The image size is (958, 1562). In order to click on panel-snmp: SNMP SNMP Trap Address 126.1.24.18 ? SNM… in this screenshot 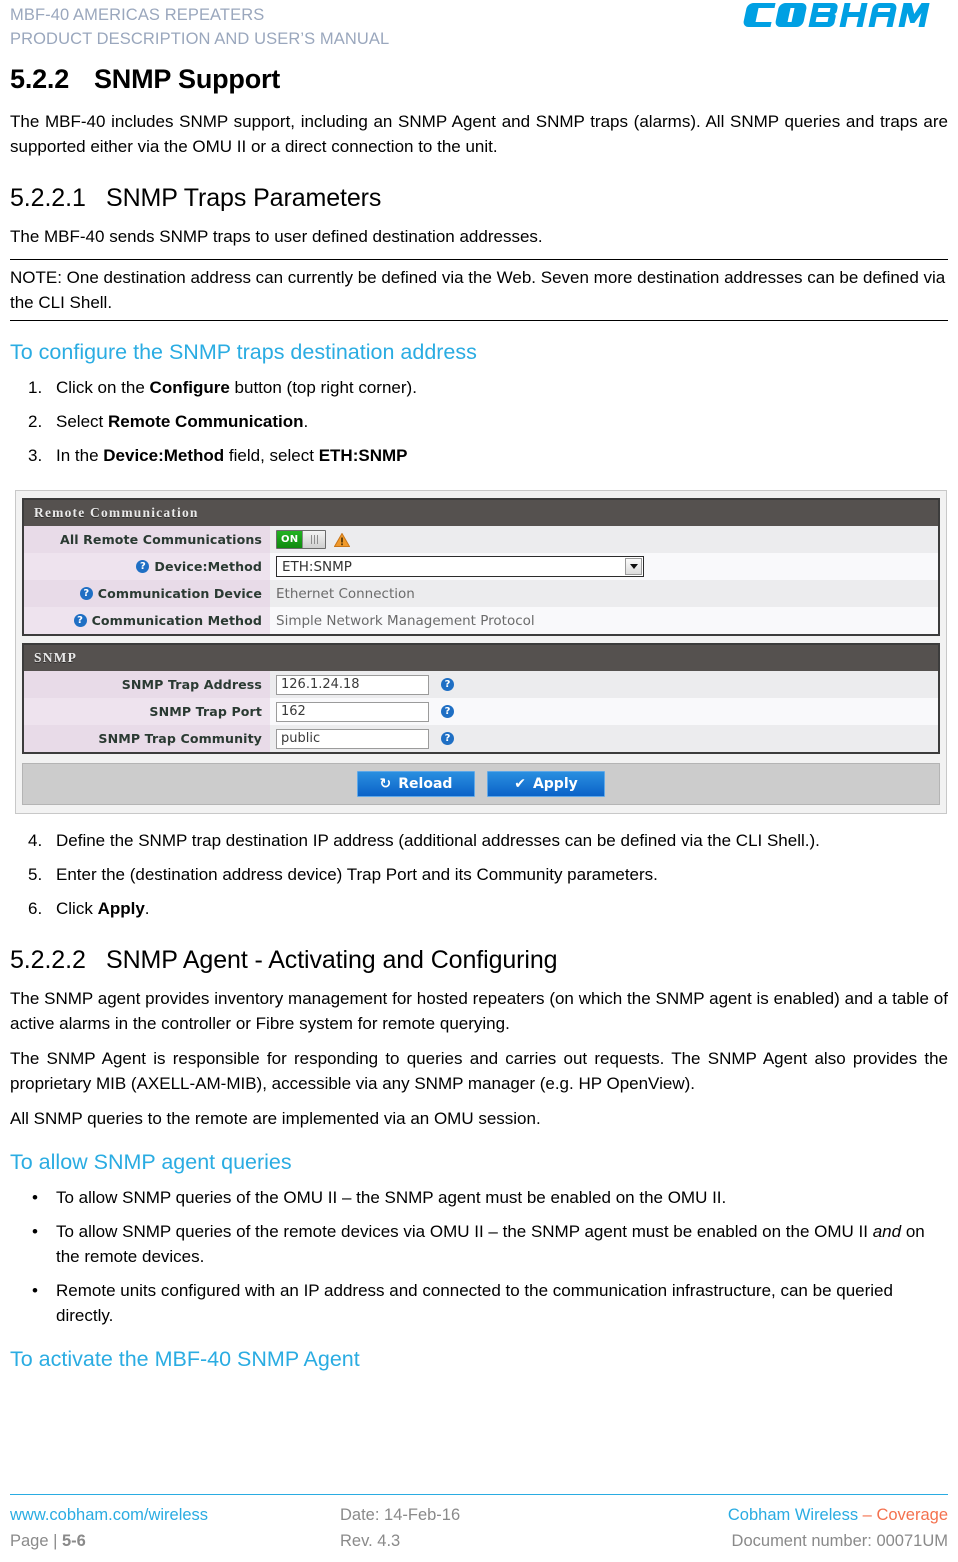, I will do `click(481, 699)`.